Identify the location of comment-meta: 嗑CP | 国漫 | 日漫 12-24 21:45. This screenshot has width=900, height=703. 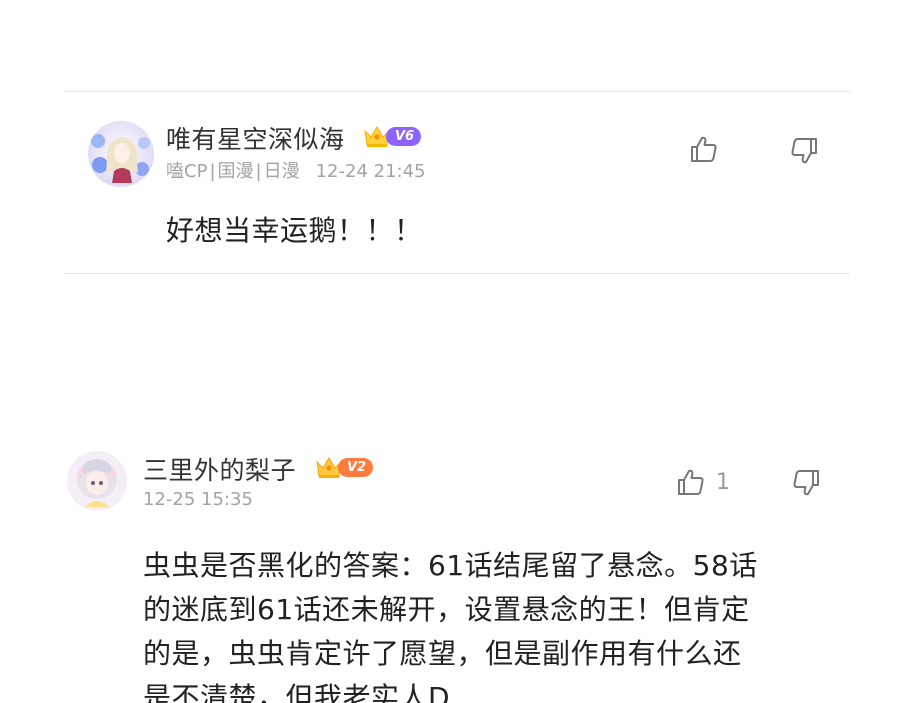
(296, 171).